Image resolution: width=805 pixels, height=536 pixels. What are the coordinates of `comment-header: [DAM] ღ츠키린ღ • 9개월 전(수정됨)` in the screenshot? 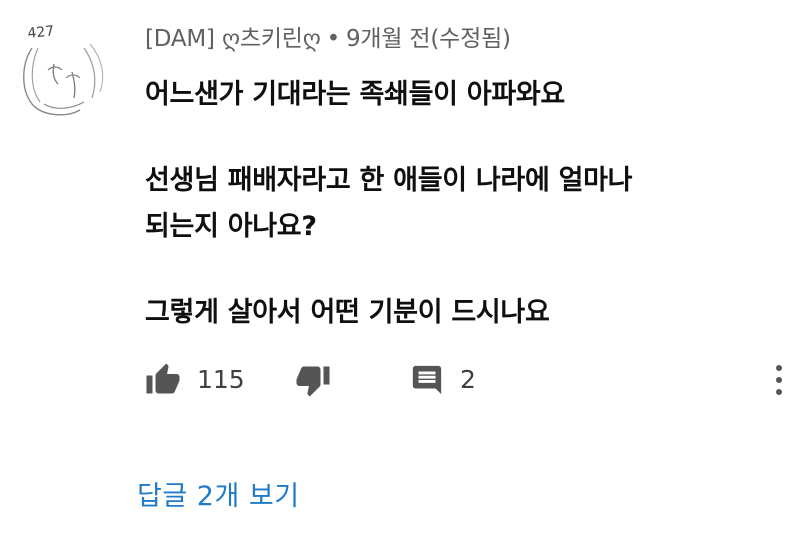 It's located at (328, 39).